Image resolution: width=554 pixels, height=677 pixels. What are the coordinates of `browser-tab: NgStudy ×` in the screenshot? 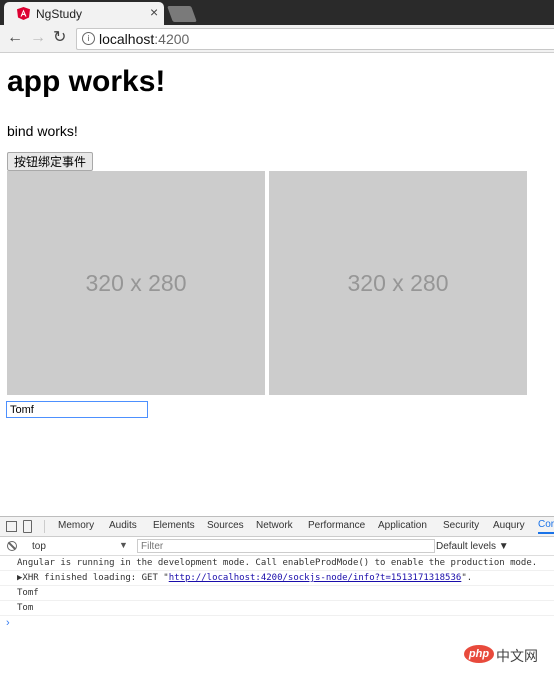 It's located at (84, 13).